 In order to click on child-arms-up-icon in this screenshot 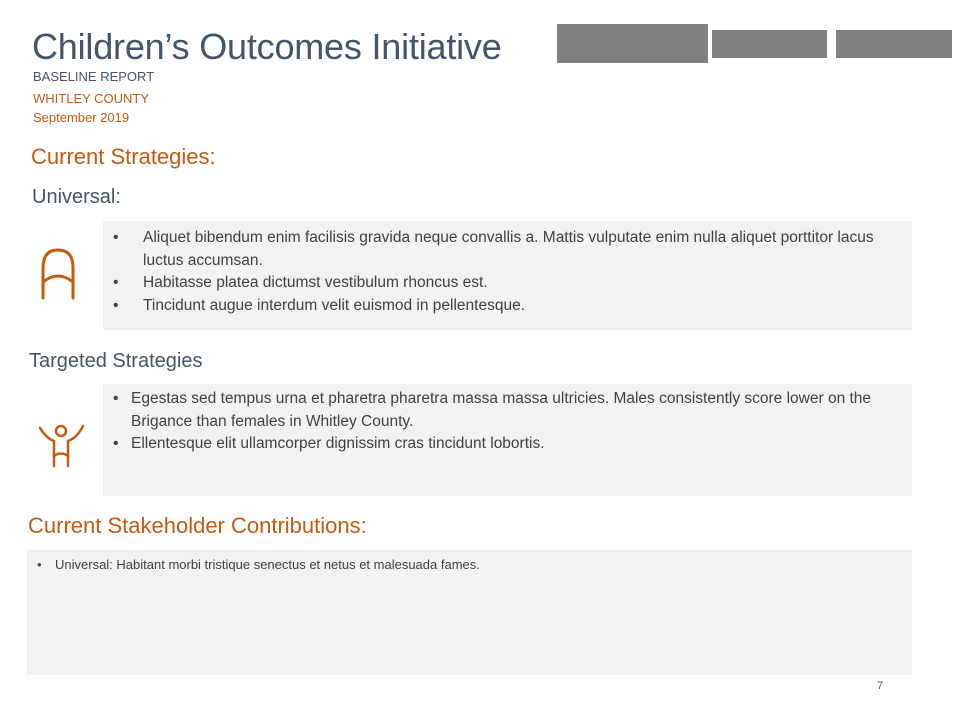, I will do `click(61, 446)`.